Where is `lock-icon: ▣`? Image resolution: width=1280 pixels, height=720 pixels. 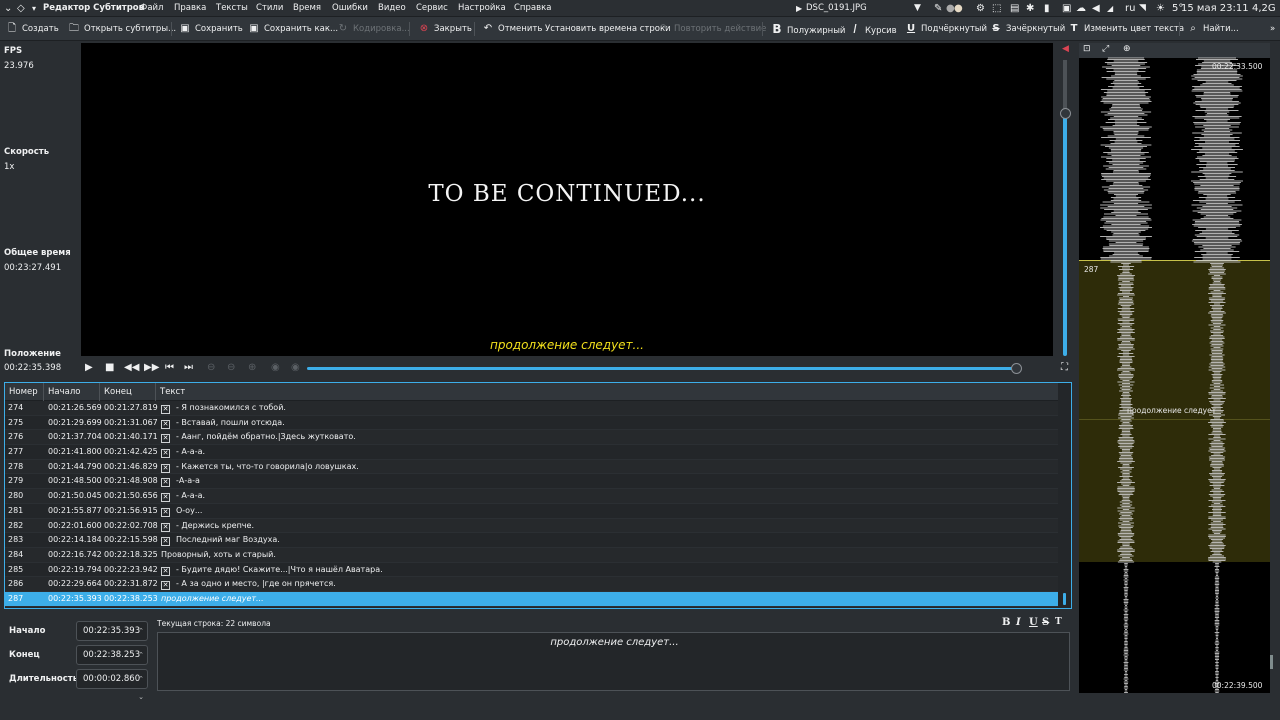 lock-icon: ▣ is located at coordinates (1066, 8).